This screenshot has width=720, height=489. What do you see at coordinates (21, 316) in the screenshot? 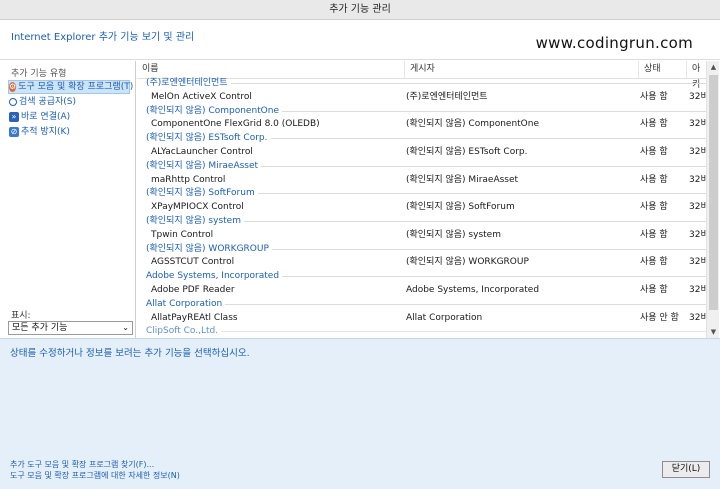
I see `show-label: 표시:` at bounding box center [21, 316].